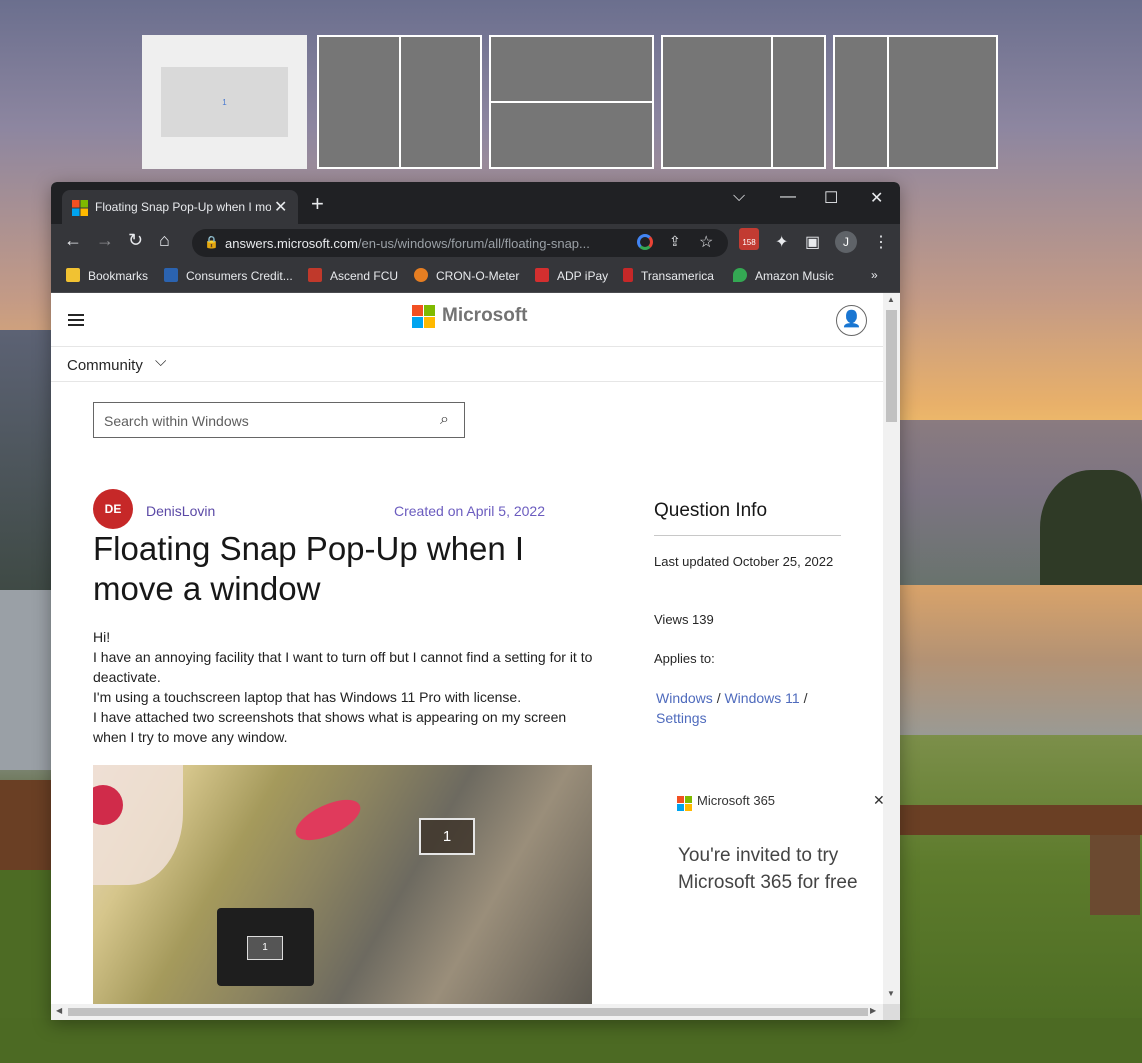 The height and width of the screenshot is (1063, 1142). What do you see at coordinates (421, 275) in the screenshot?
I see `cronometer-icon` at bounding box center [421, 275].